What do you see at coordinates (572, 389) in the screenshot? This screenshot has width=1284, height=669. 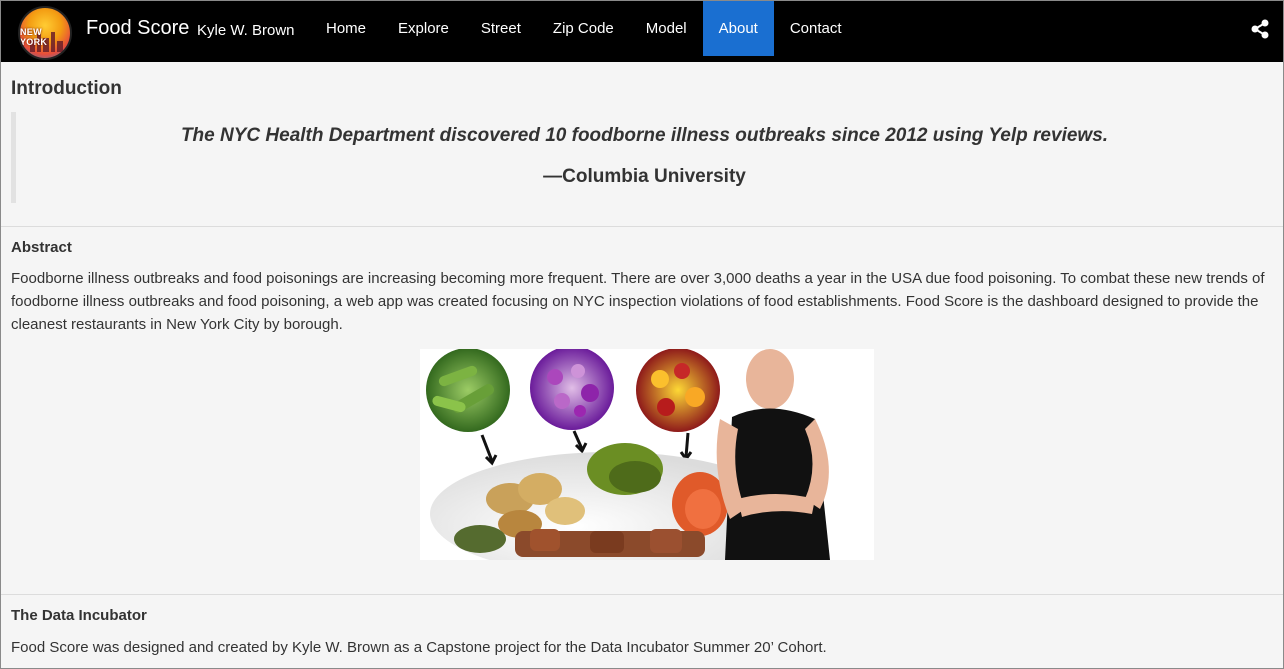 I see `purple-bacteria-icon` at bounding box center [572, 389].